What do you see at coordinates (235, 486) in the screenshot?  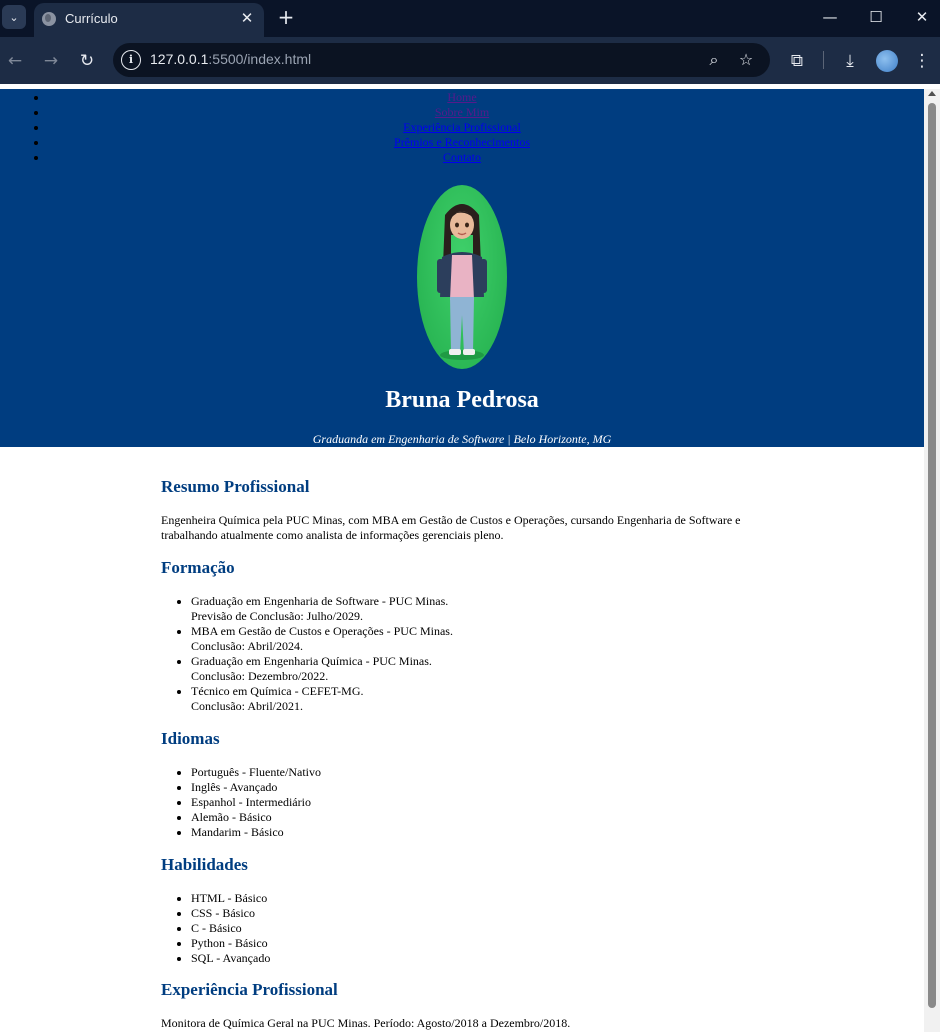 I see `section-title-resumo: Resumo Profissional` at bounding box center [235, 486].